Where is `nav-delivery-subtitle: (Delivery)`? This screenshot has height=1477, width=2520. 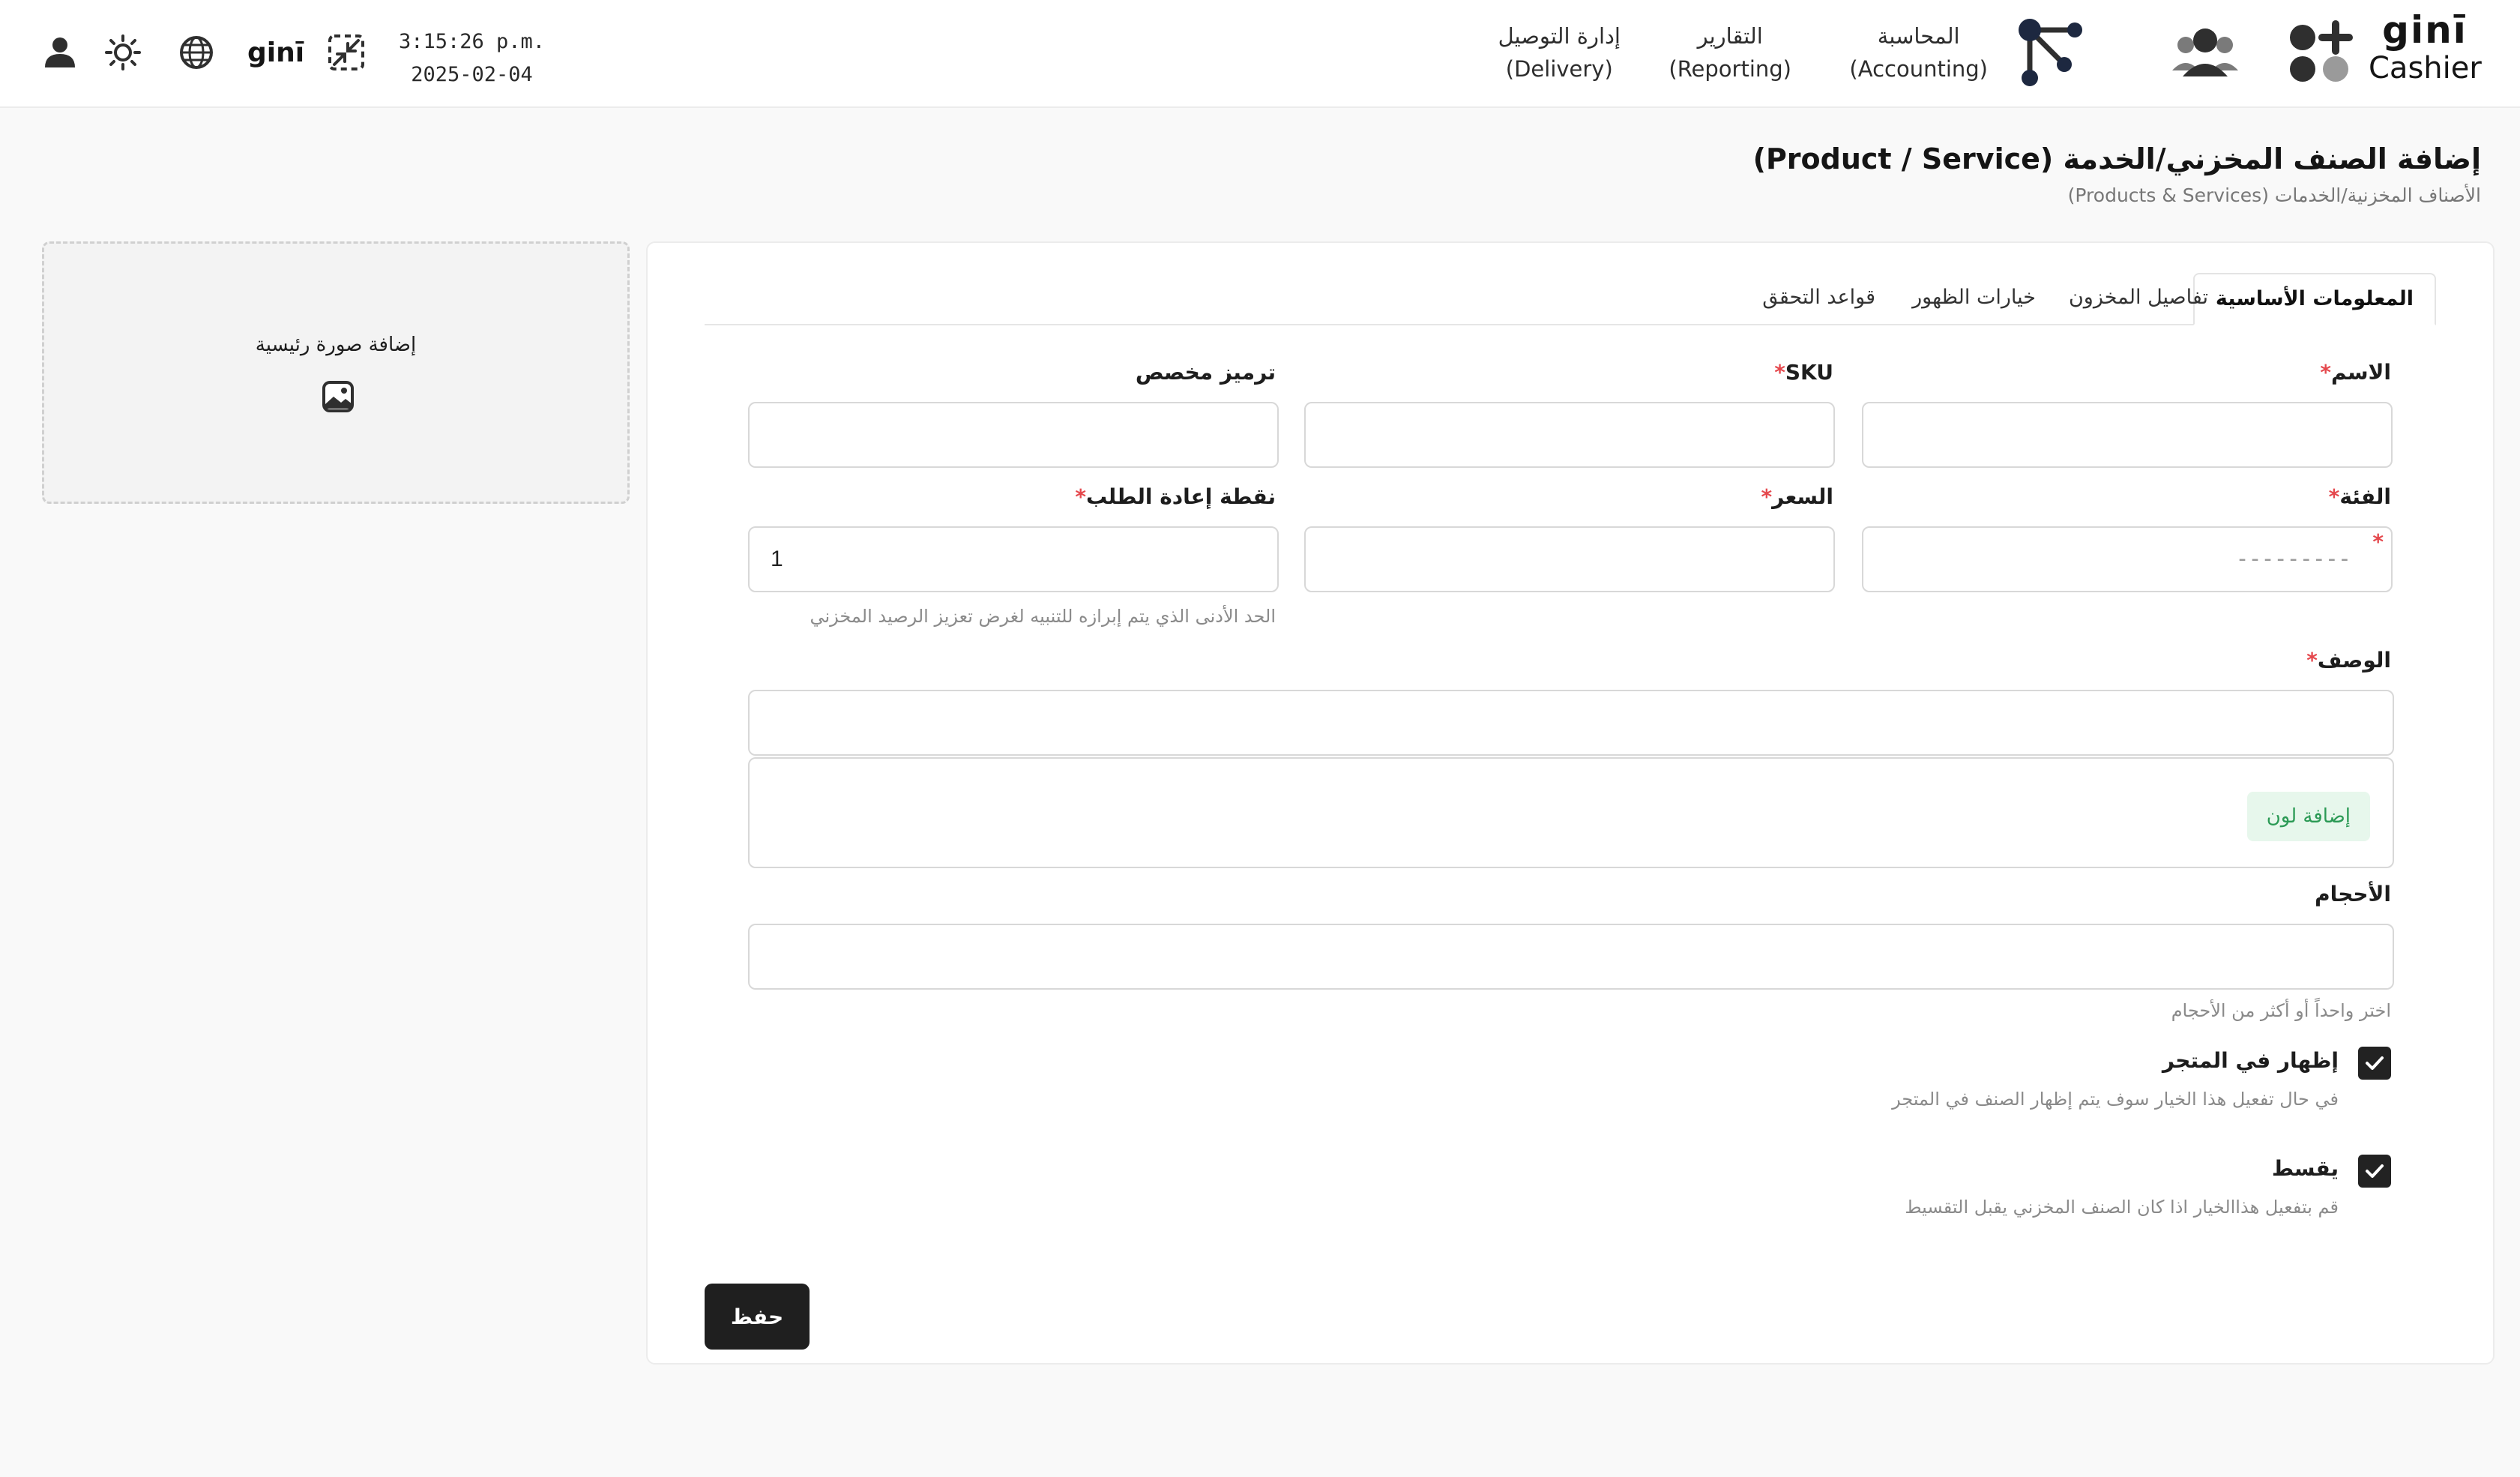 nav-delivery-subtitle: (Delivery) is located at coordinates (1559, 69).